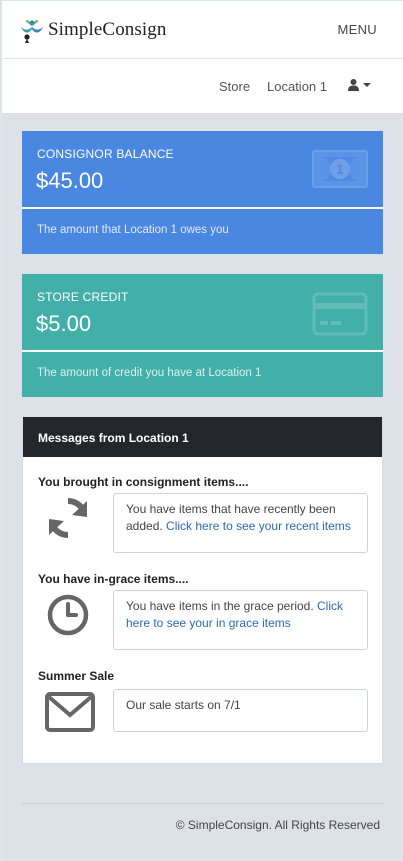 The image size is (403, 861). I want to click on svg-text: 1, so click(340, 169).